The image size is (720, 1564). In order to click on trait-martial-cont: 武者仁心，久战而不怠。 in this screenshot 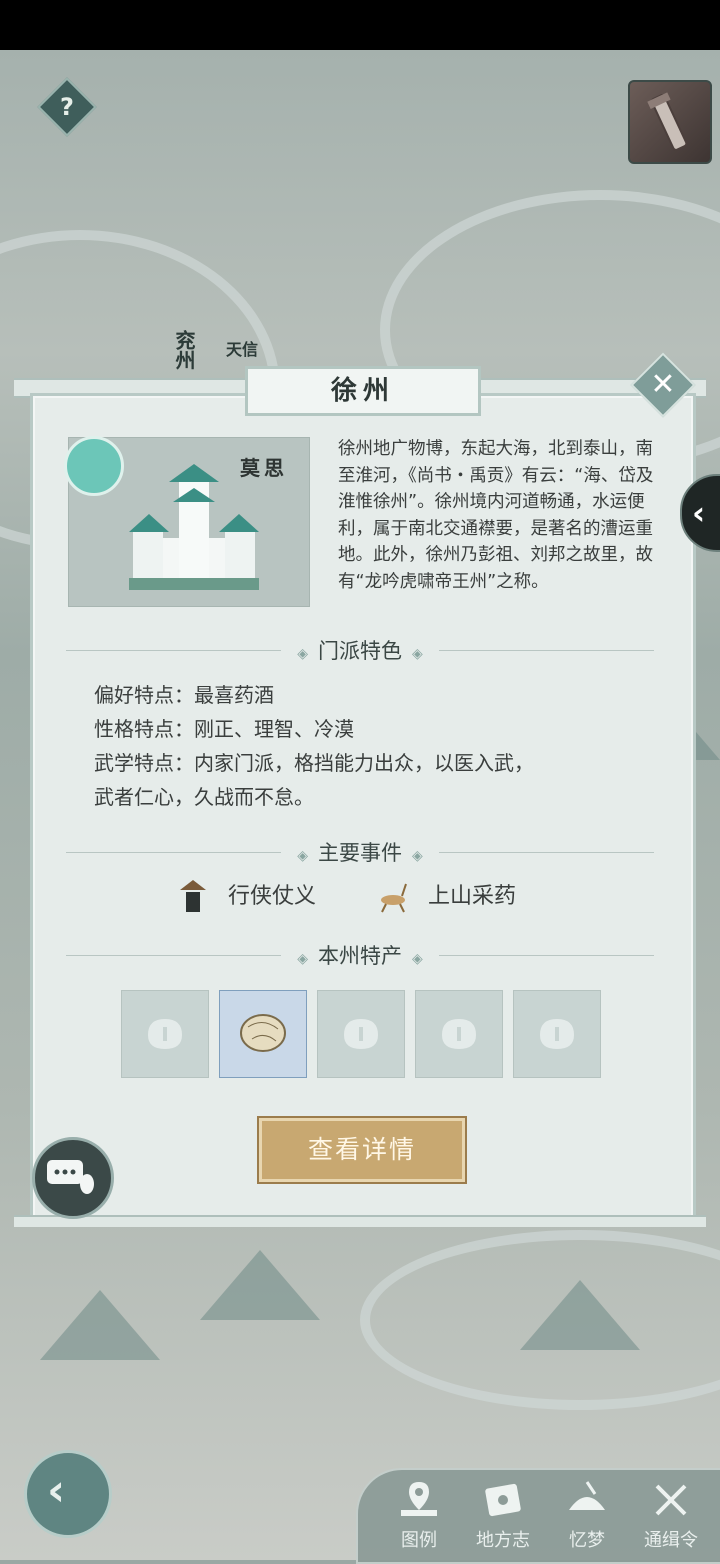, I will do `click(204, 797)`.